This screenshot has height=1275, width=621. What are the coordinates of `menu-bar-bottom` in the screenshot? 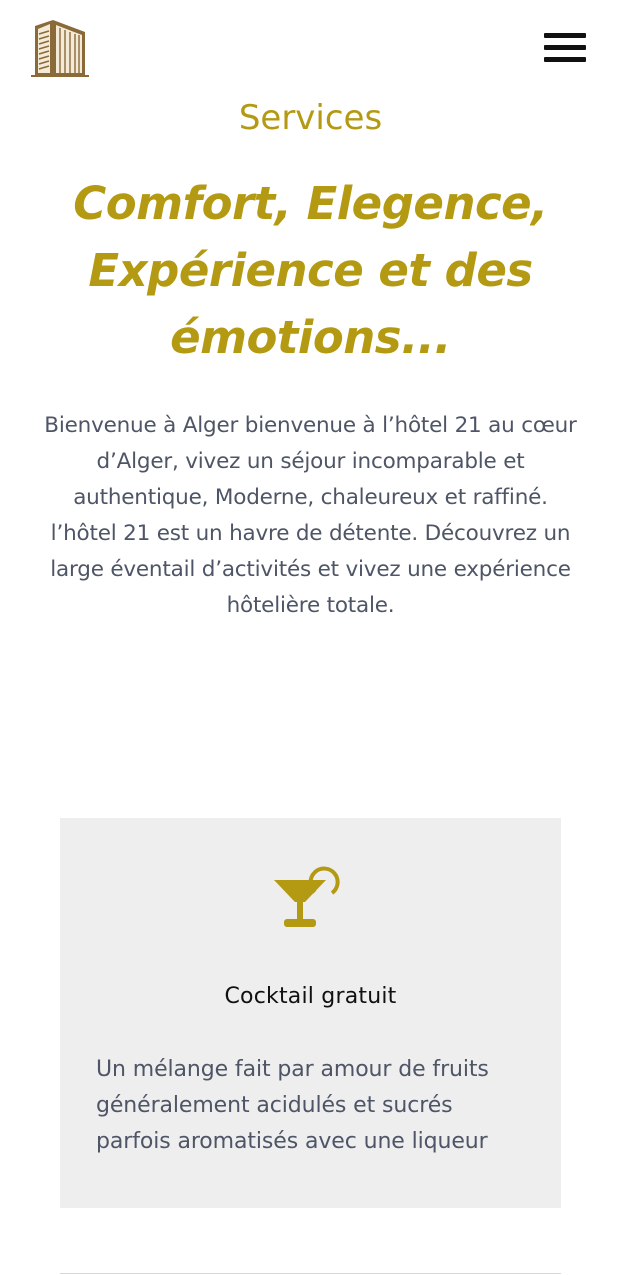 It's located at (565, 59).